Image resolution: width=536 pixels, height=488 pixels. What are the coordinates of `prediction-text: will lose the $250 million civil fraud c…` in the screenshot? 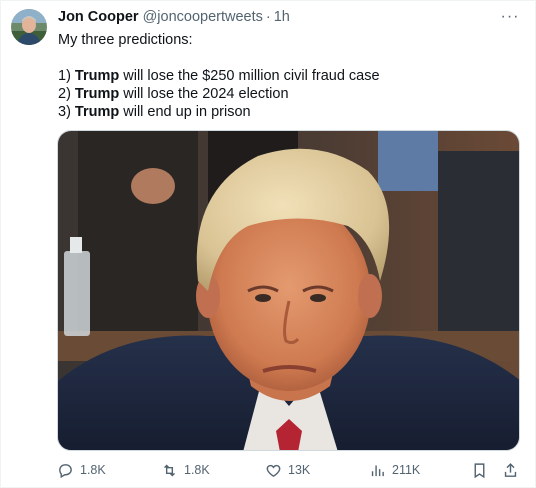 It's located at (249, 76).